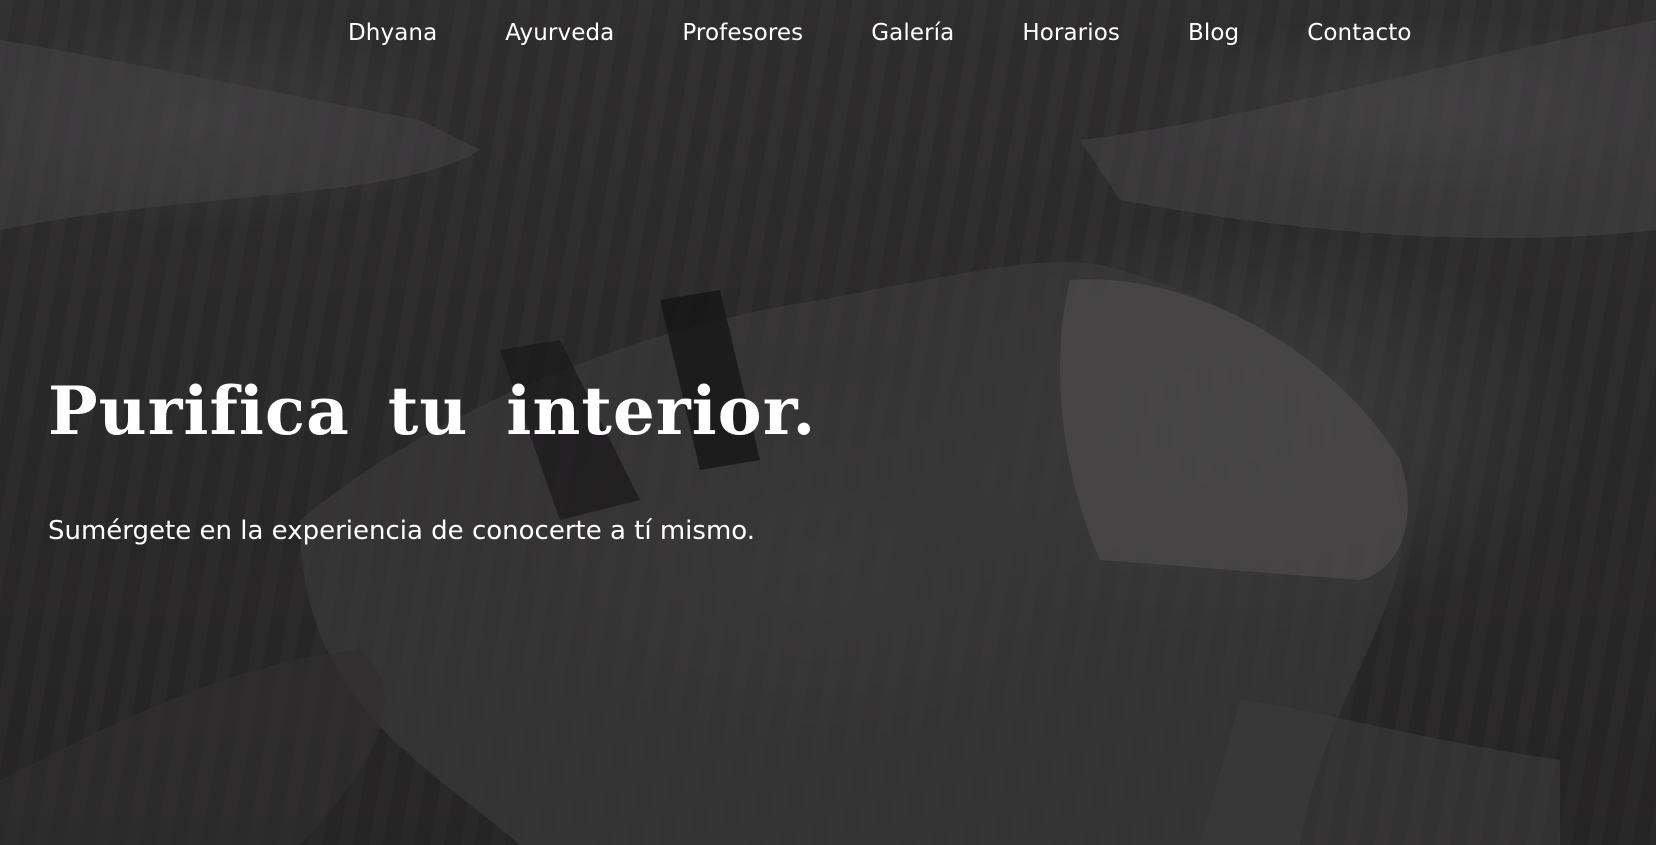 This screenshot has width=1656, height=845. I want to click on hero-title: Purifica tu interior., so click(432, 411).